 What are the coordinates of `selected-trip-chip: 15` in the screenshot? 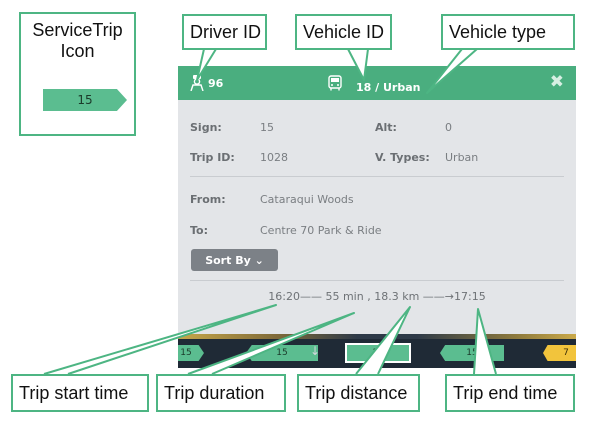 It's located at (378, 353).